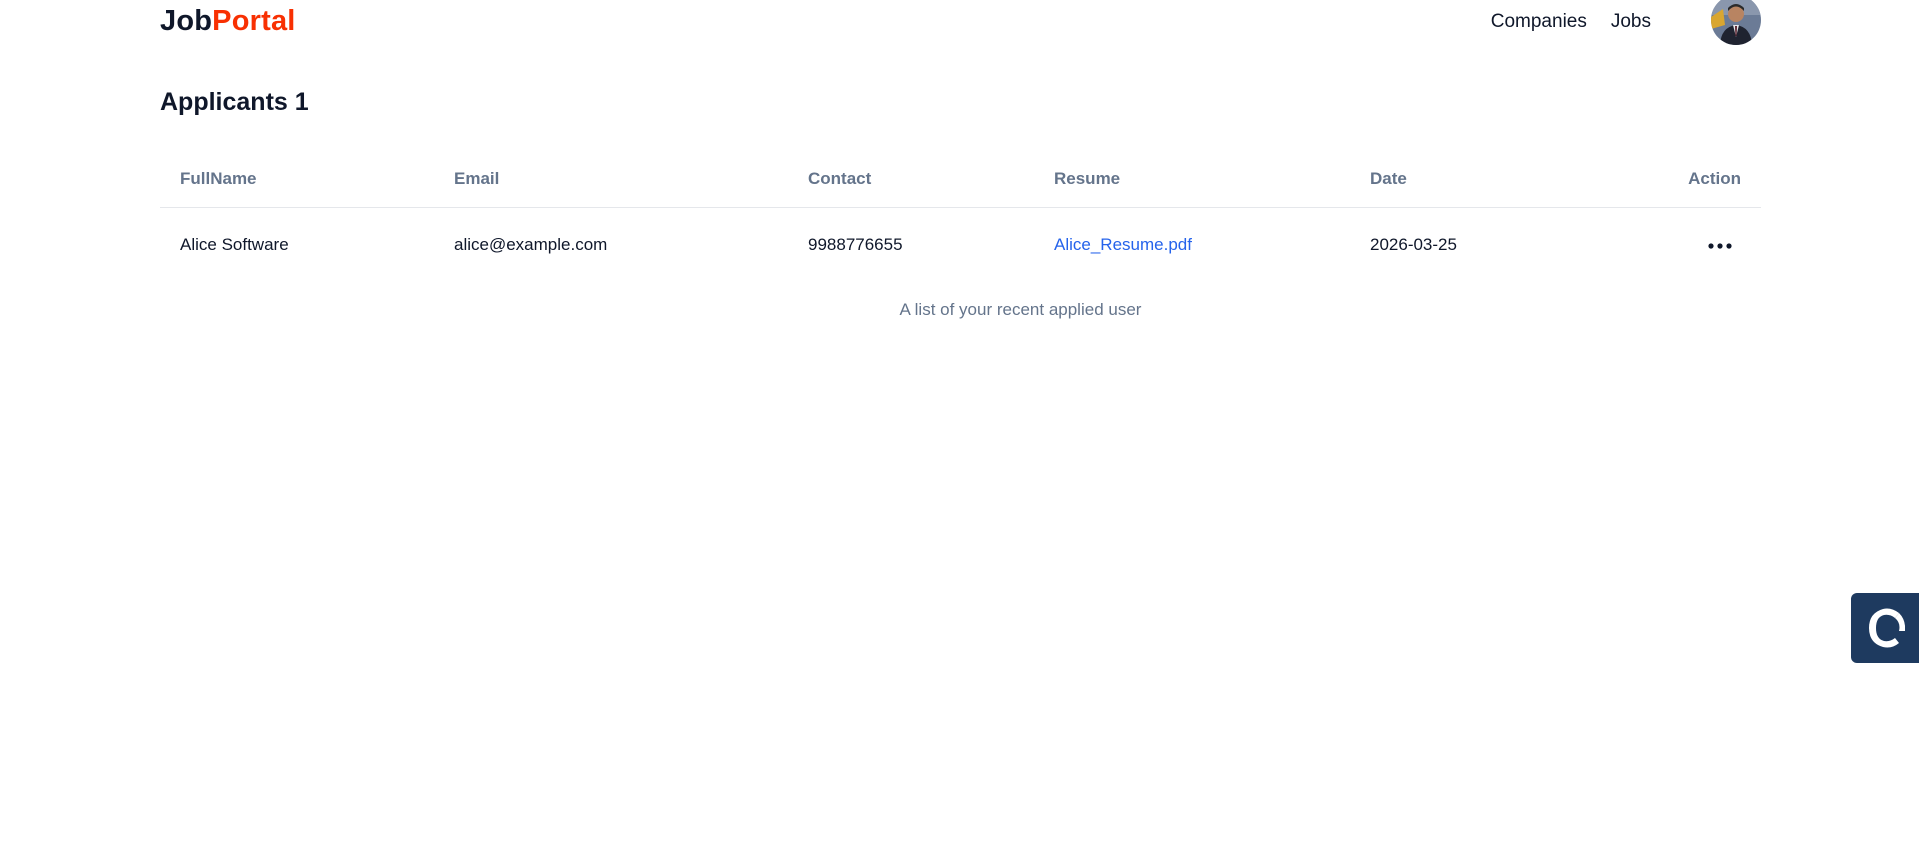  I want to click on cell-action, so click(1675, 245).